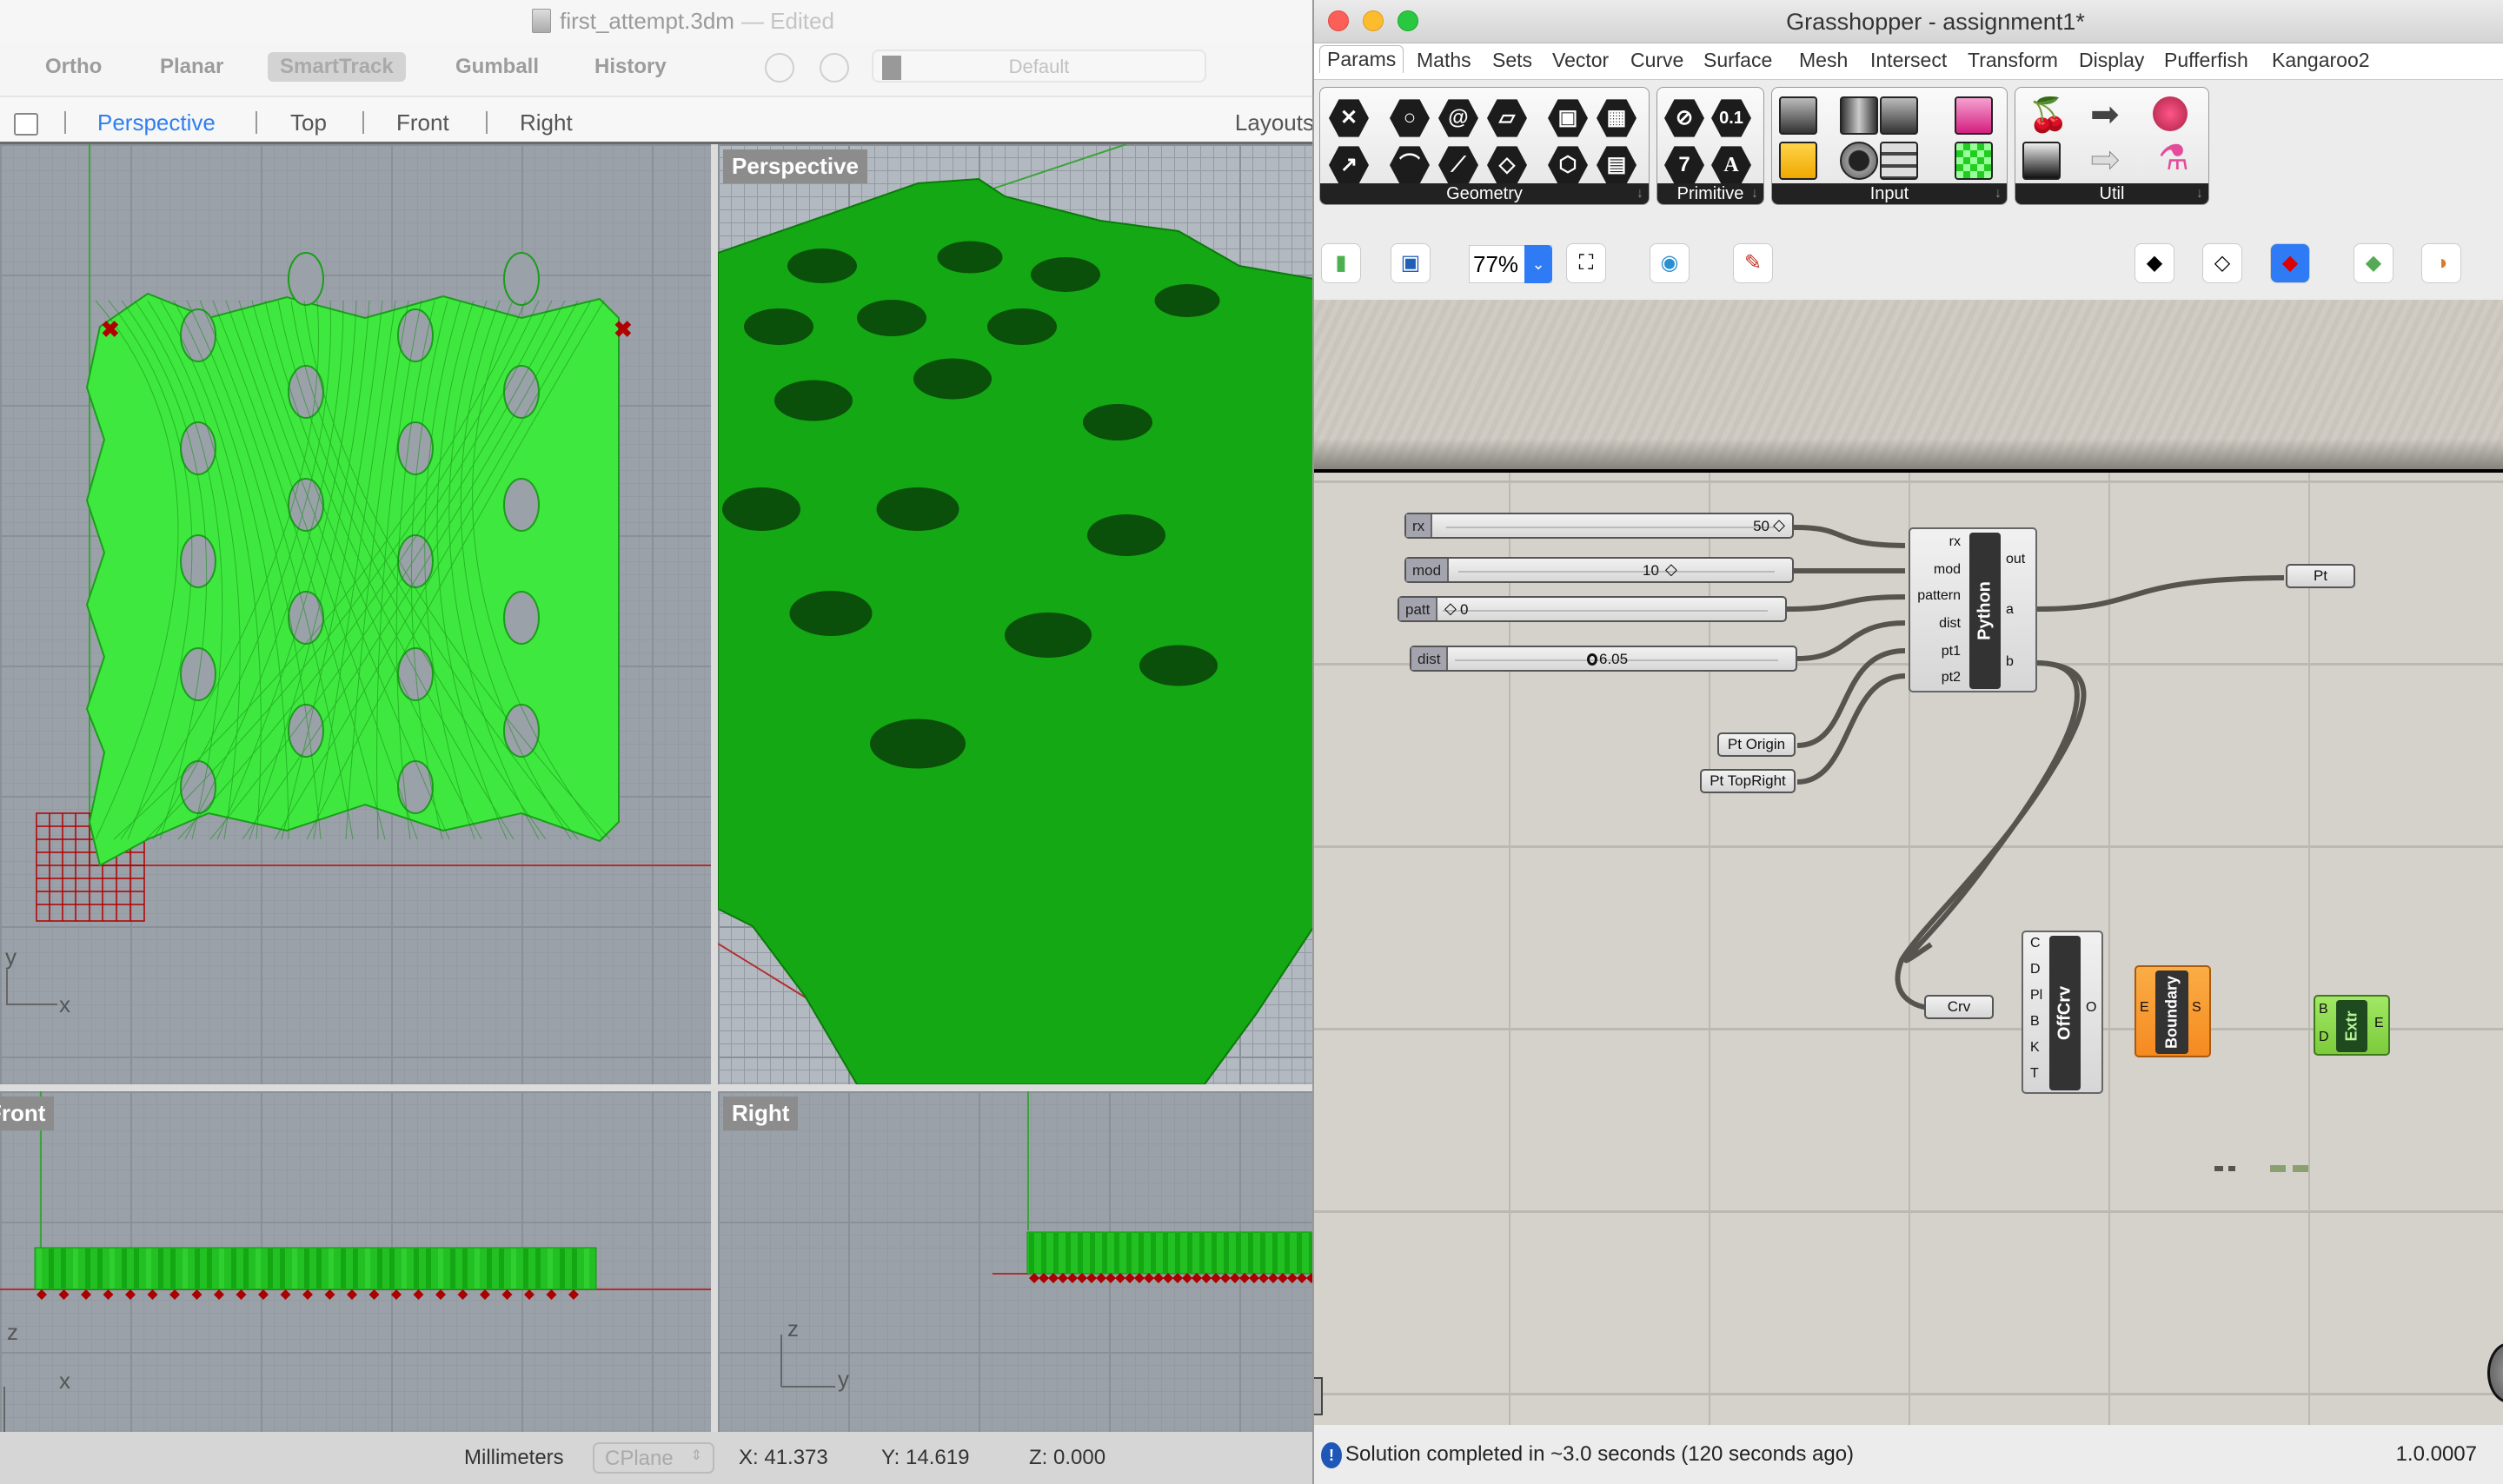 The width and height of the screenshot is (2503, 1484). Describe the element at coordinates (2036, 996) in the screenshot. I see `offcrv-input-pl: Pl` at that location.